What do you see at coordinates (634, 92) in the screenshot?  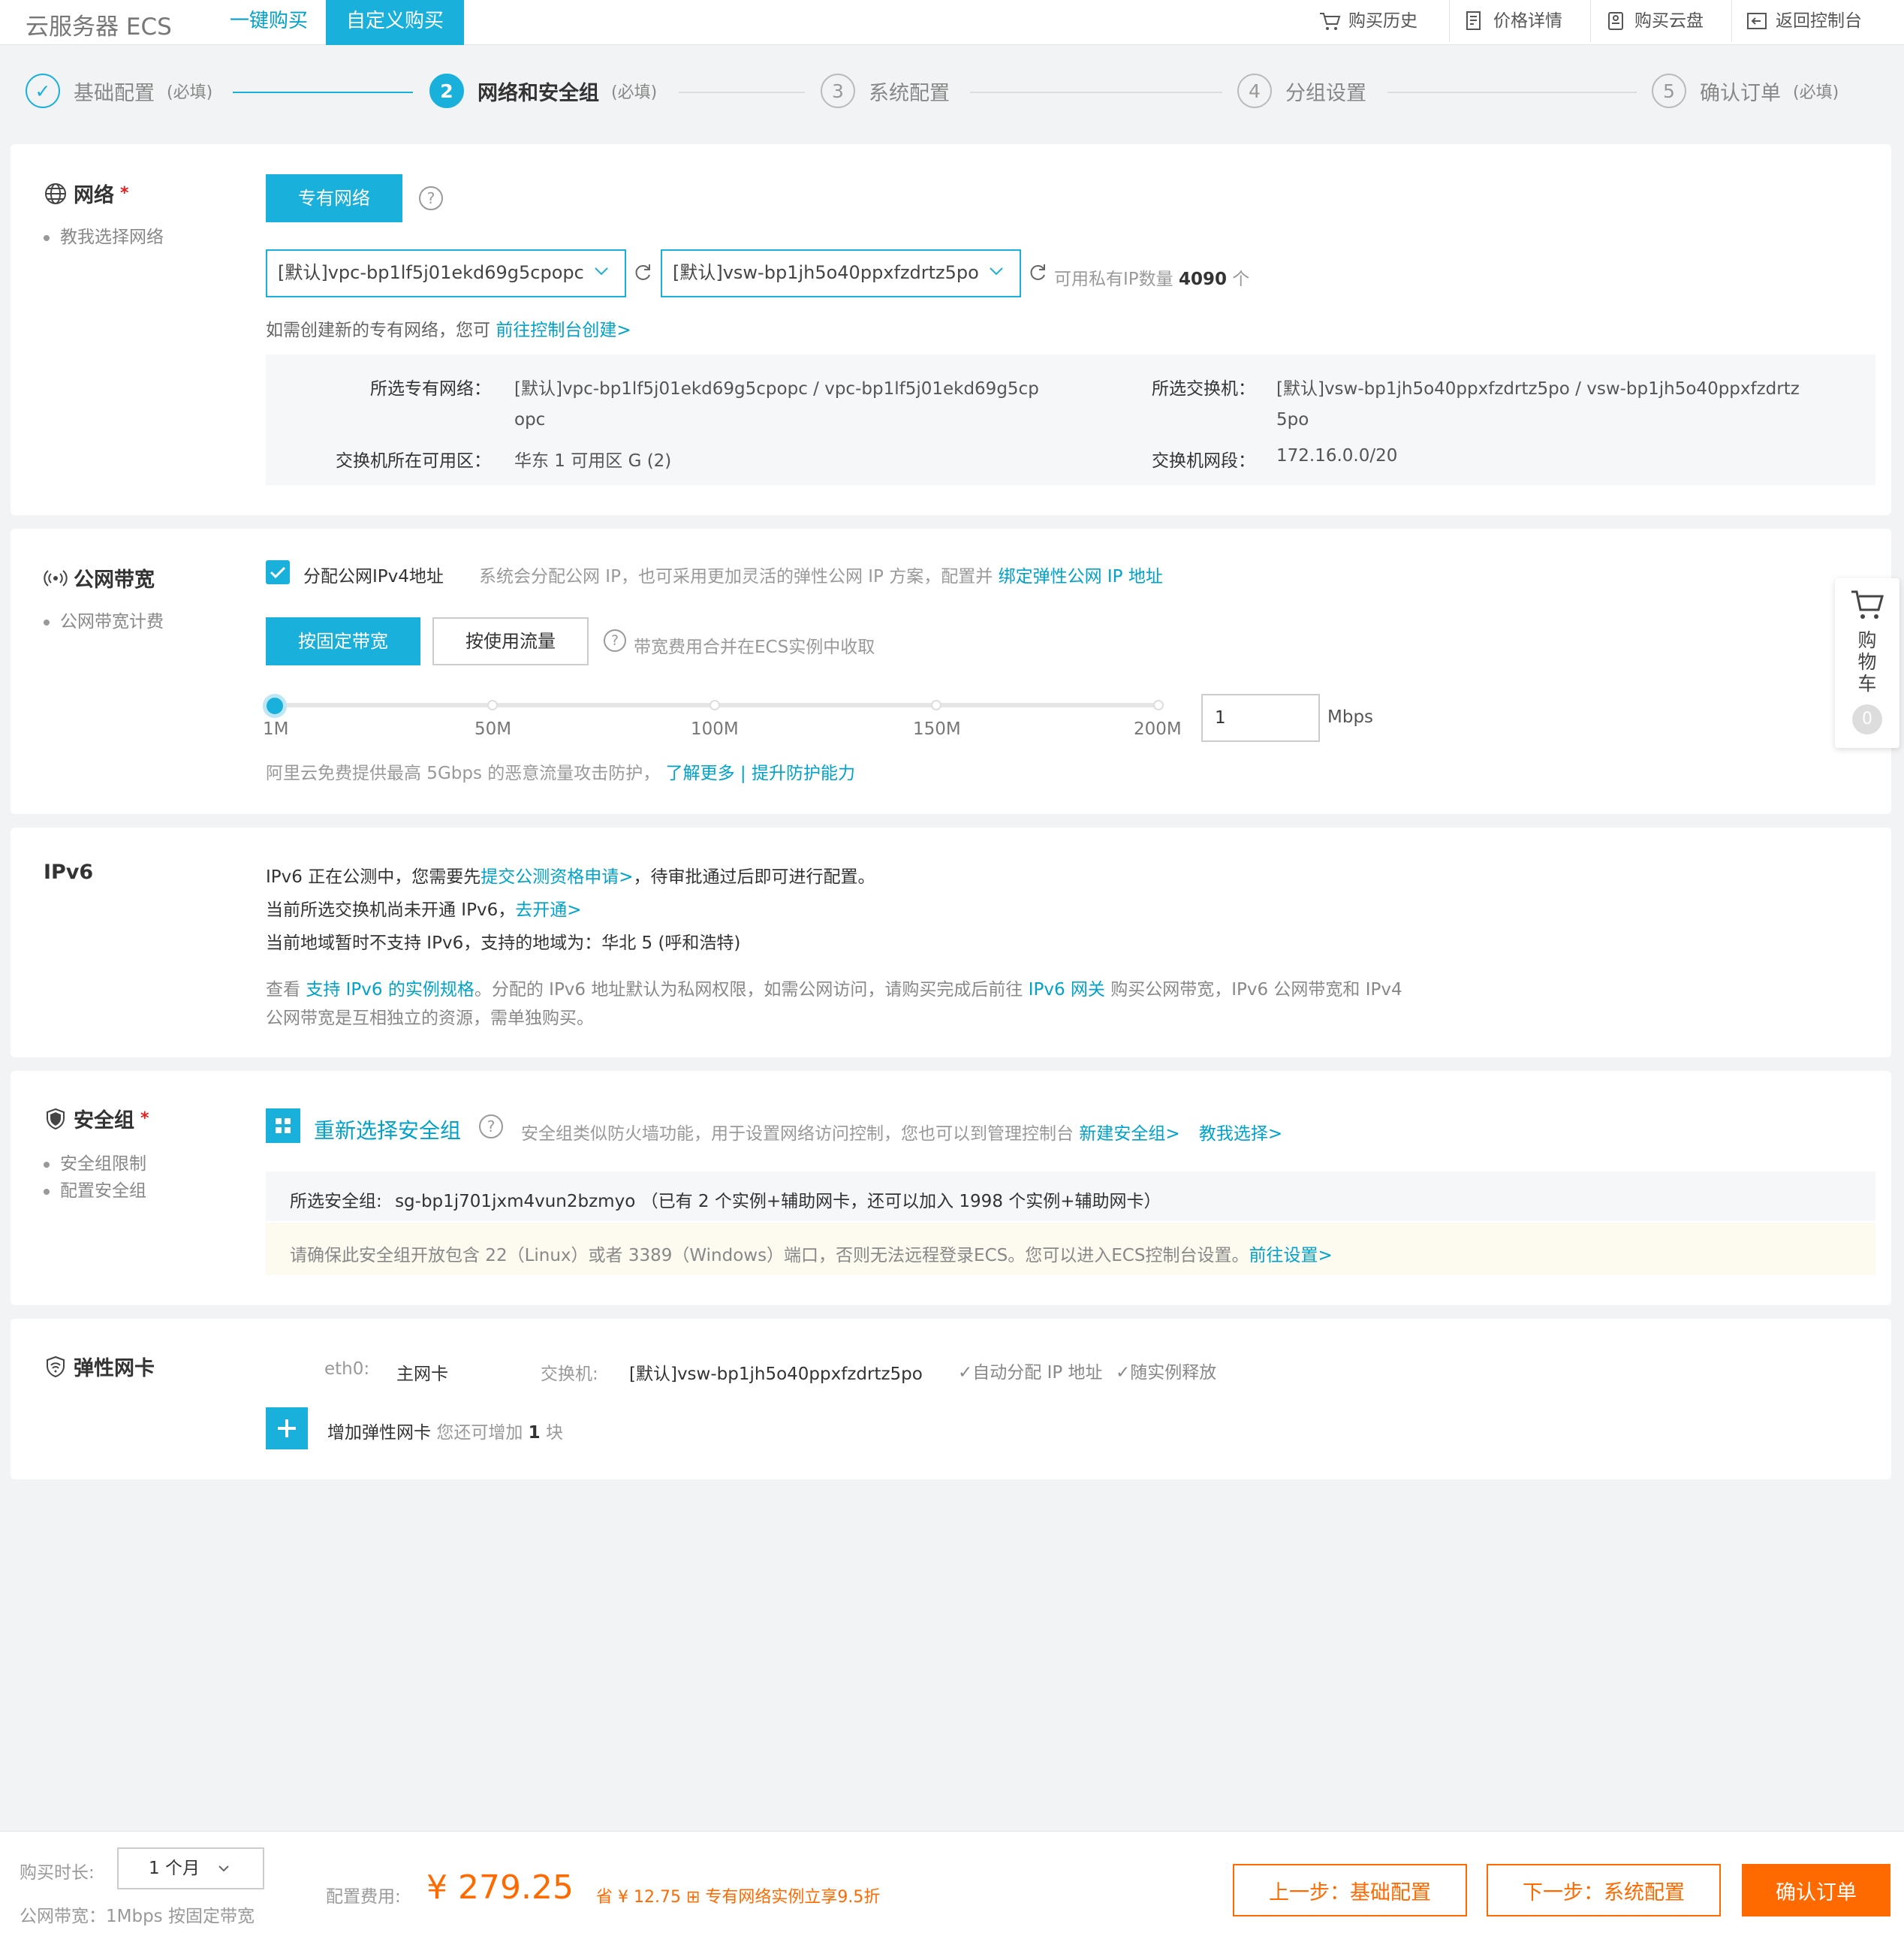 I see `step-required-note: (必填)` at bounding box center [634, 92].